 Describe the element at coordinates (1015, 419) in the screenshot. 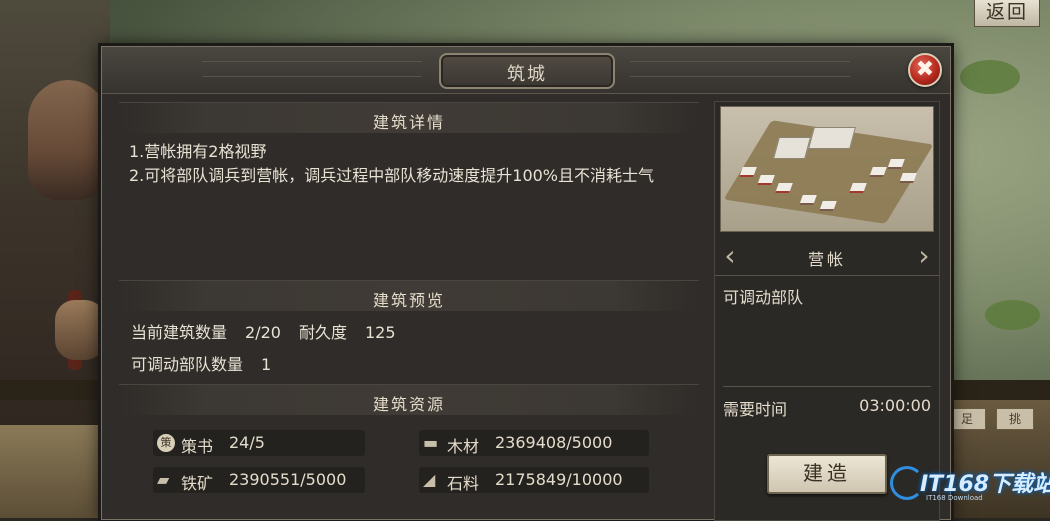

I see `side-tab: 挑` at that location.